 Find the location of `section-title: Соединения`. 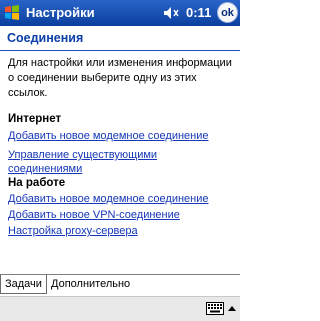

section-title: Соединения is located at coordinates (45, 38).